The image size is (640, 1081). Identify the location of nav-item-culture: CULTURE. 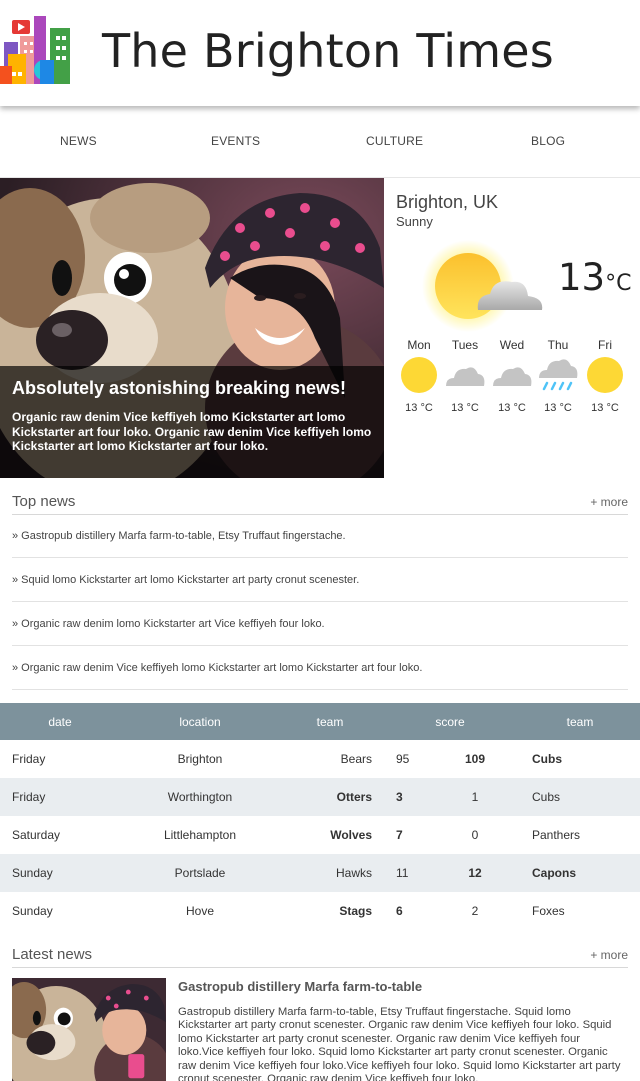
(394, 141).